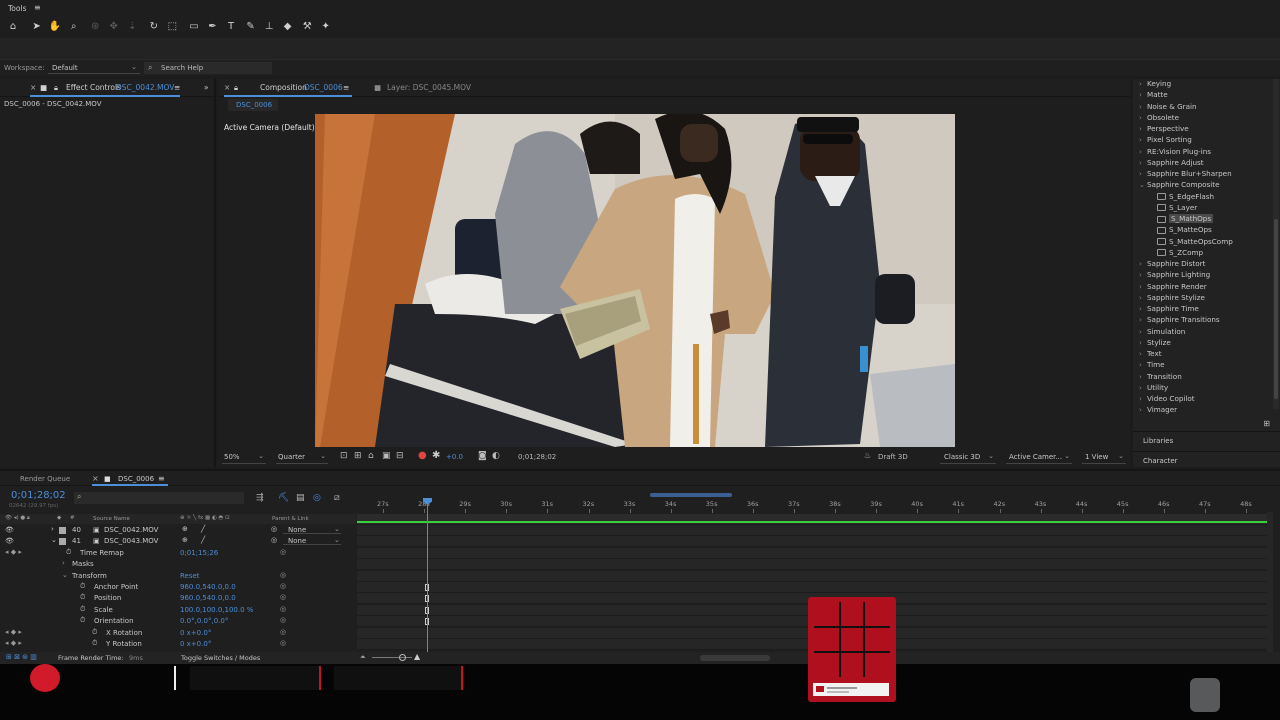 The image size is (1280, 720). What do you see at coordinates (1185, 218) in the screenshot?
I see `effect-item: S_MathOps` at bounding box center [1185, 218].